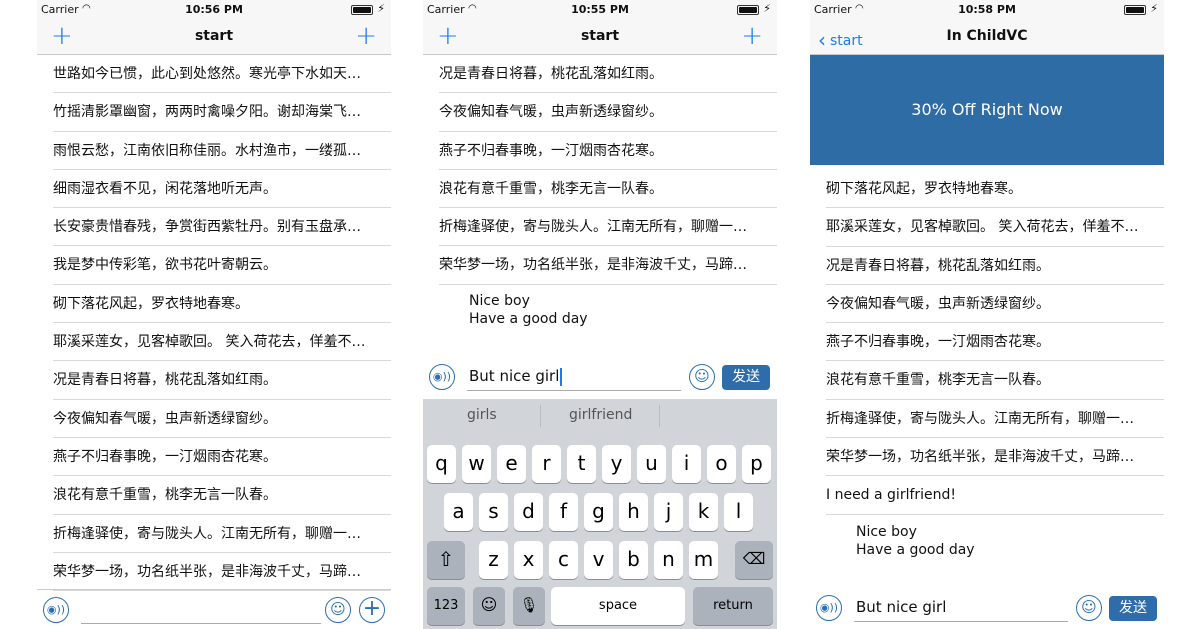  Describe the element at coordinates (756, 464) in the screenshot. I see `letter-key: p` at that location.